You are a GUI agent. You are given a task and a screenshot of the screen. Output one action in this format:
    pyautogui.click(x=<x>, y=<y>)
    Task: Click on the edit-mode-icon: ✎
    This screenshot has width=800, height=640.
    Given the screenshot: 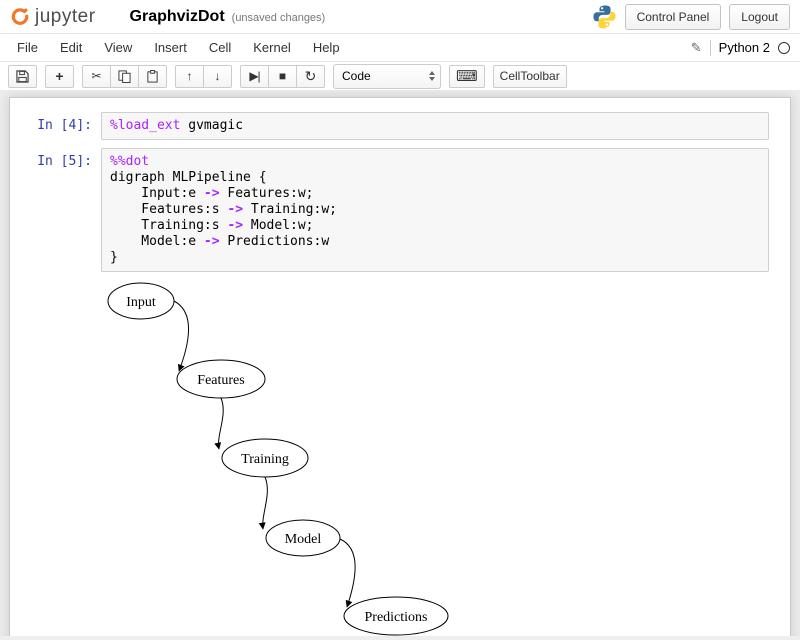 What is the action you would take?
    pyautogui.click(x=696, y=47)
    